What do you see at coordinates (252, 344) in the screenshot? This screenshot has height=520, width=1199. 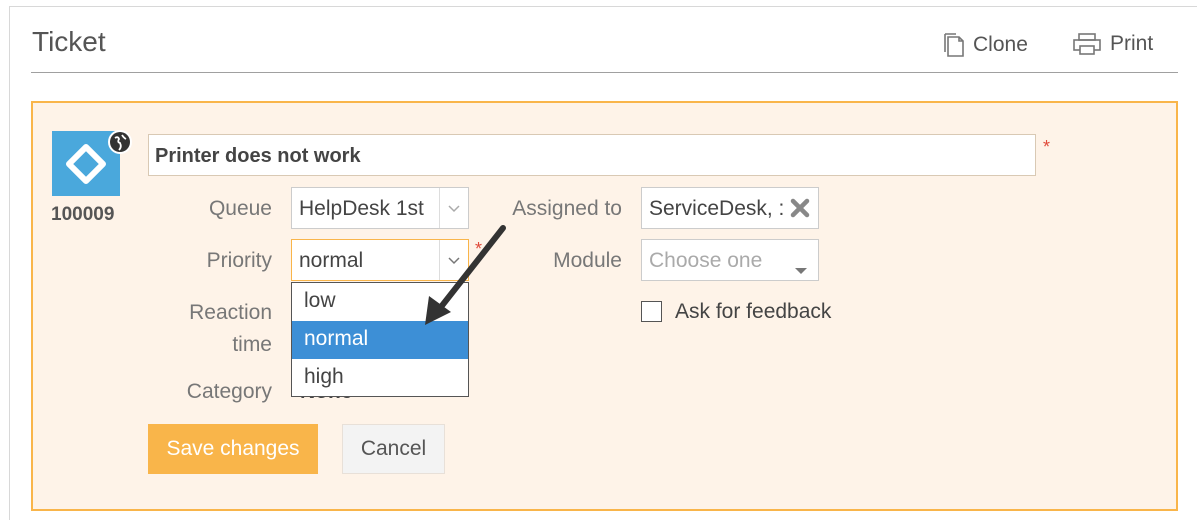 I see `reaction-time-label-line2: time` at bounding box center [252, 344].